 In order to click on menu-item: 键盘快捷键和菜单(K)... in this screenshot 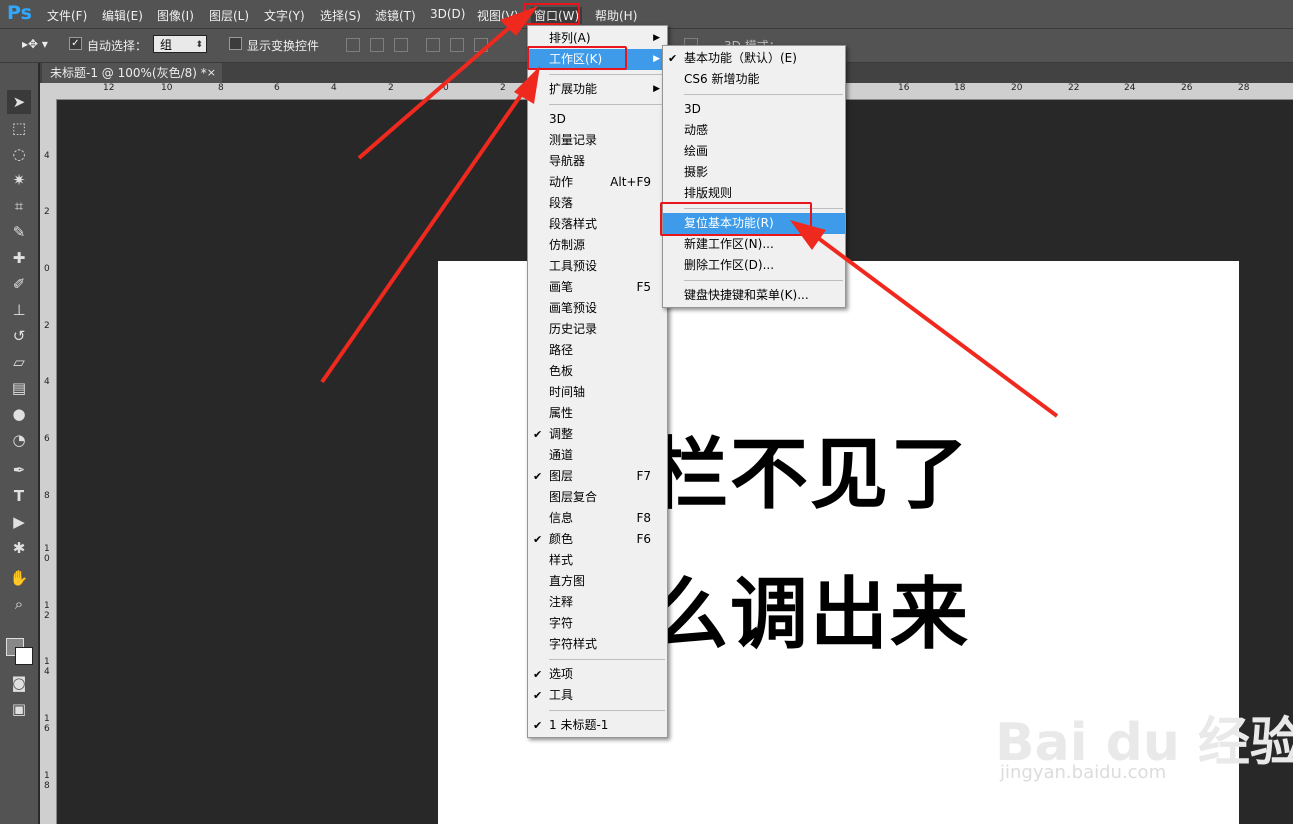, I will do `click(754, 295)`.